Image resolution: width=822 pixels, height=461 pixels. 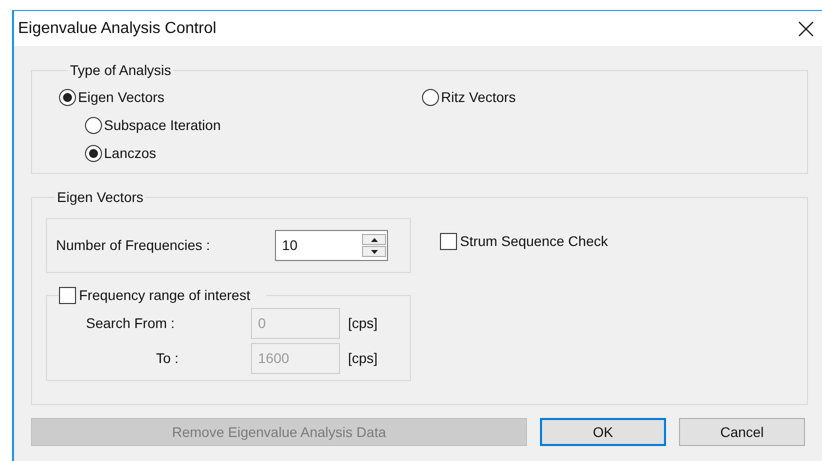 What do you see at coordinates (603, 432) in the screenshot?
I see `dialog-button: OK` at bounding box center [603, 432].